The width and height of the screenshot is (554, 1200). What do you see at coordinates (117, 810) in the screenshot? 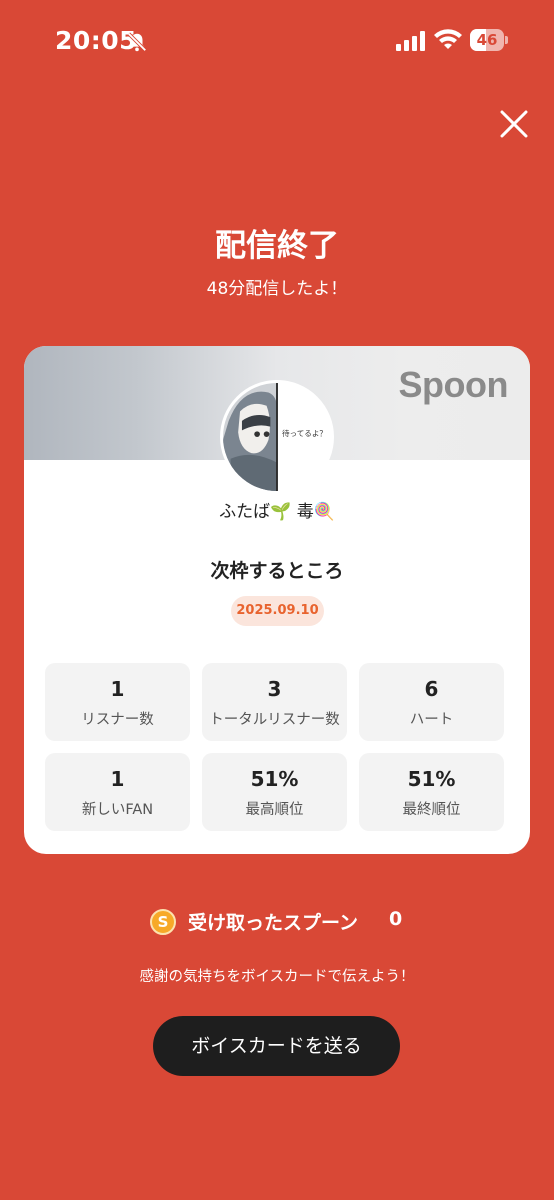
I see `stat-label: 新しいFAN` at bounding box center [117, 810].